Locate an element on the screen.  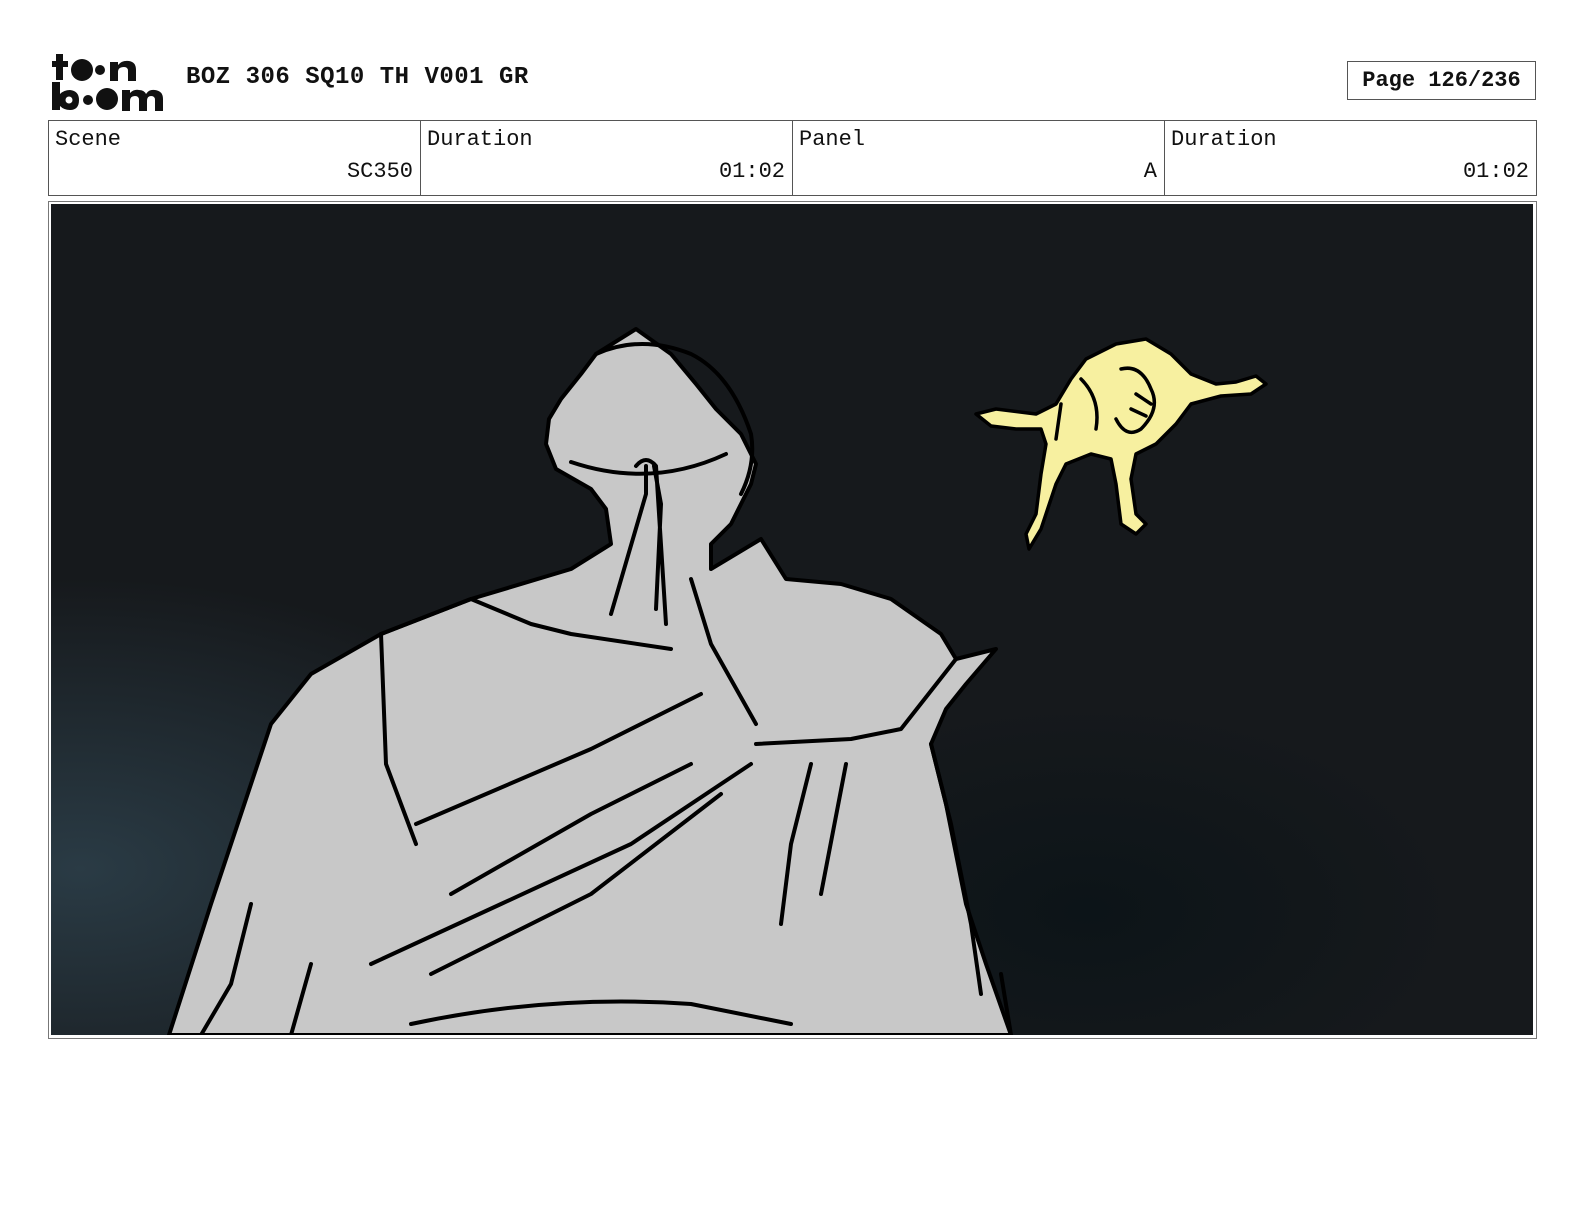
scene-label: Scene is located at coordinates (88, 139).